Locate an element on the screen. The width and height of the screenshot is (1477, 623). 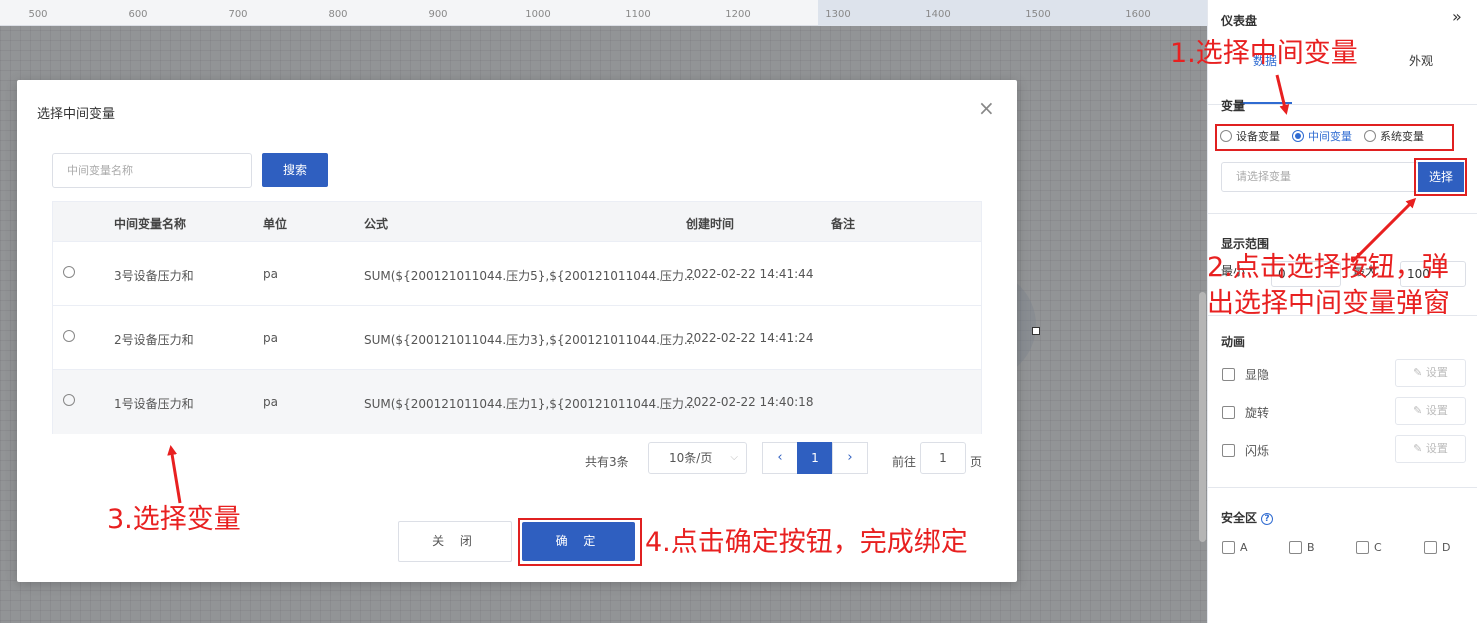
annotation-step1: 1.选择中间变量 is located at coordinates (1264, 53).